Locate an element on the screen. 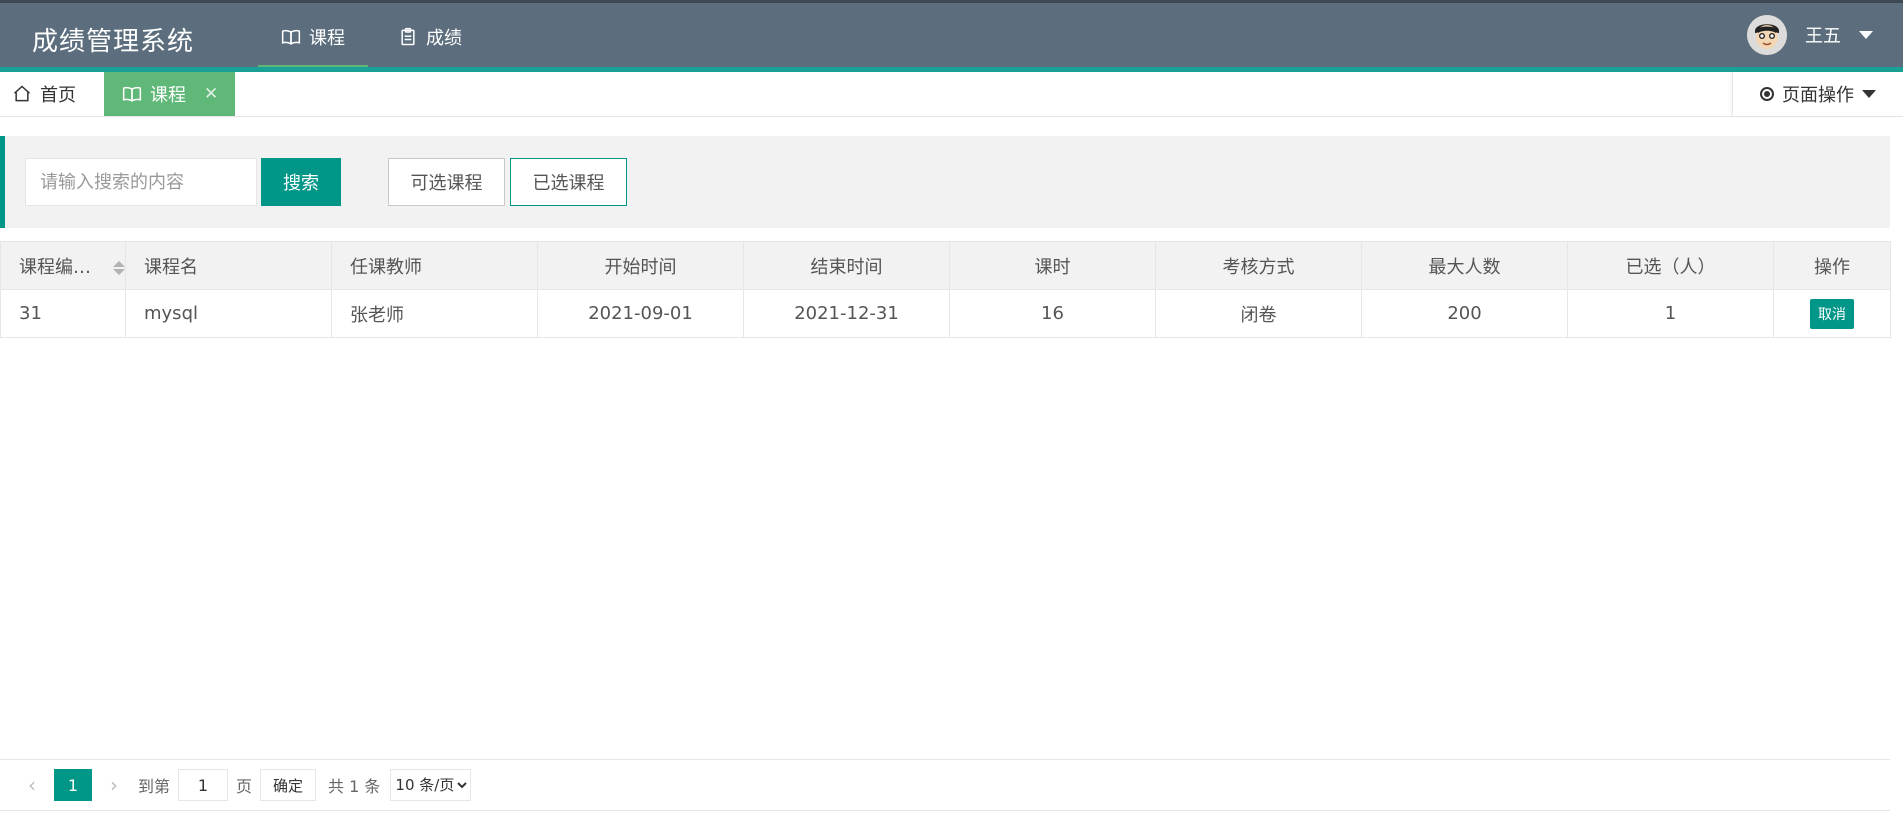  avatar-face-icon is located at coordinates (1767, 35).